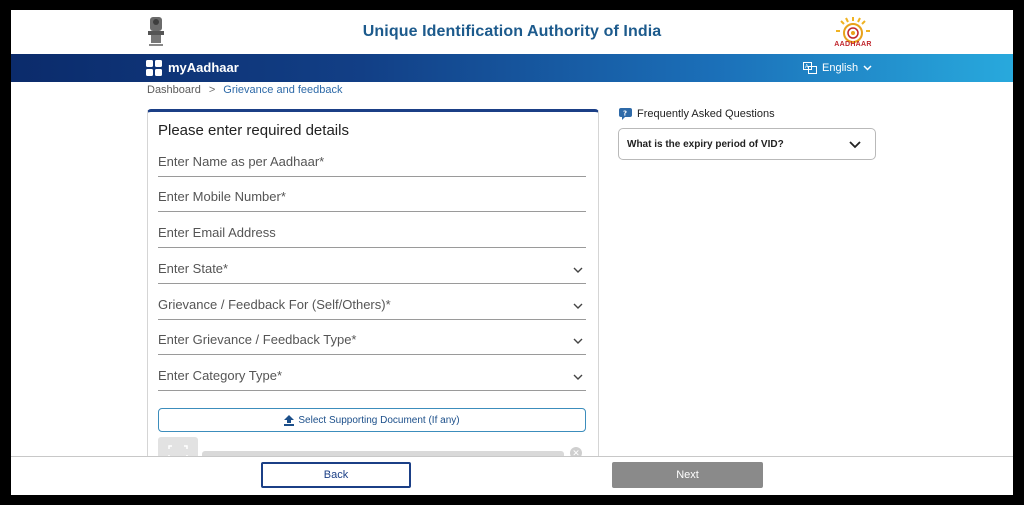 This screenshot has width=1024, height=505. I want to click on state-select-placeholder: Enter State*, so click(193, 268).